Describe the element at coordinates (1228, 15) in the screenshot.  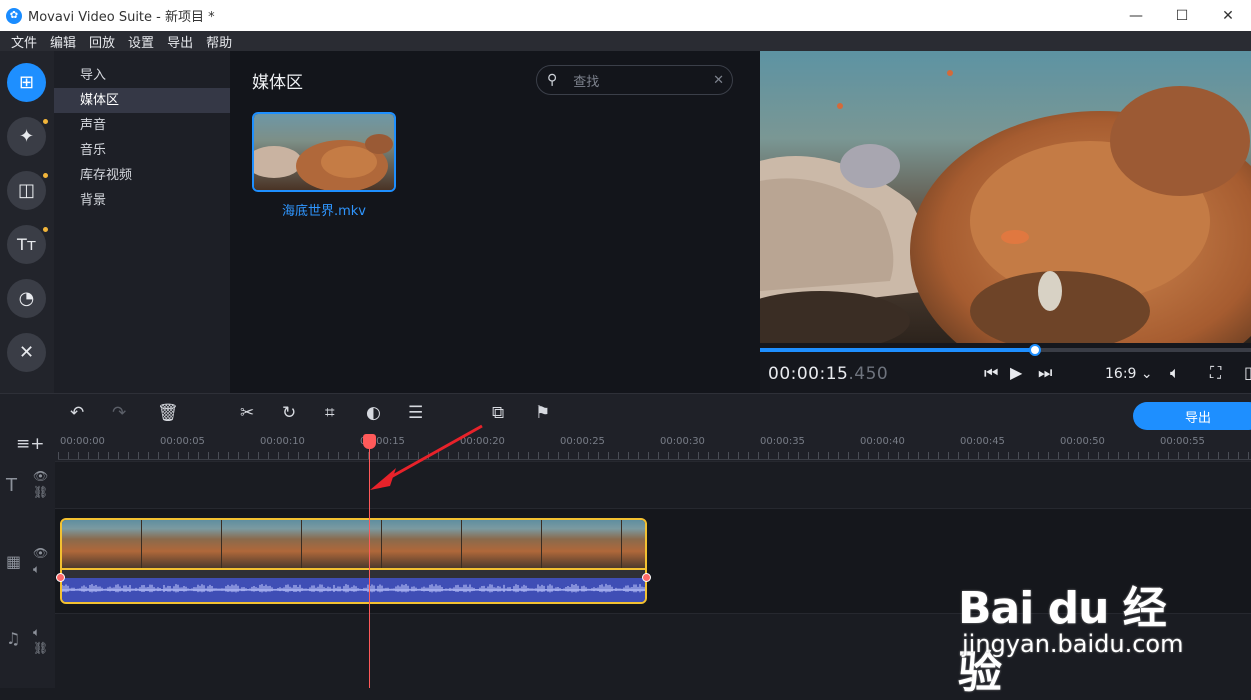
I see `close-icon: ✕` at that location.